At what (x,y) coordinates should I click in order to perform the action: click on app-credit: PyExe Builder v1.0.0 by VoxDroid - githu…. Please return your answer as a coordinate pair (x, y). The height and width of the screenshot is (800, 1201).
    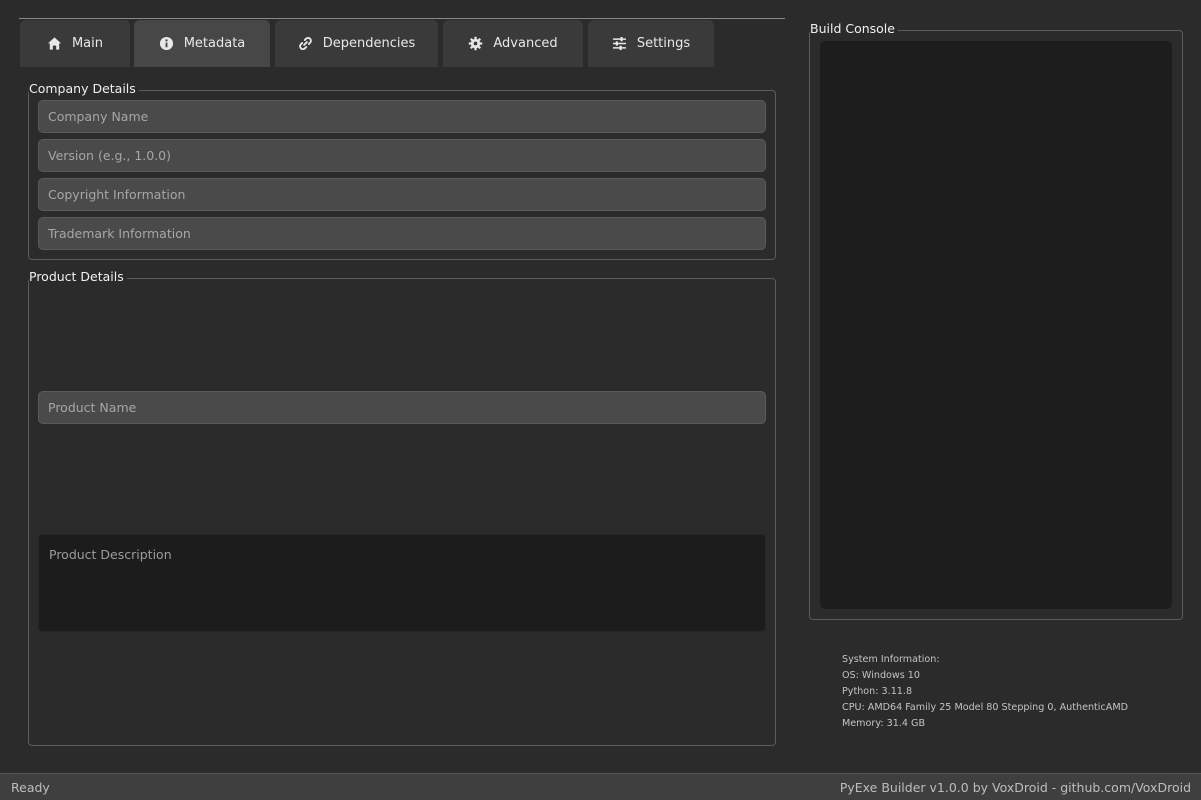
    Looking at the image, I should click on (1015, 787).